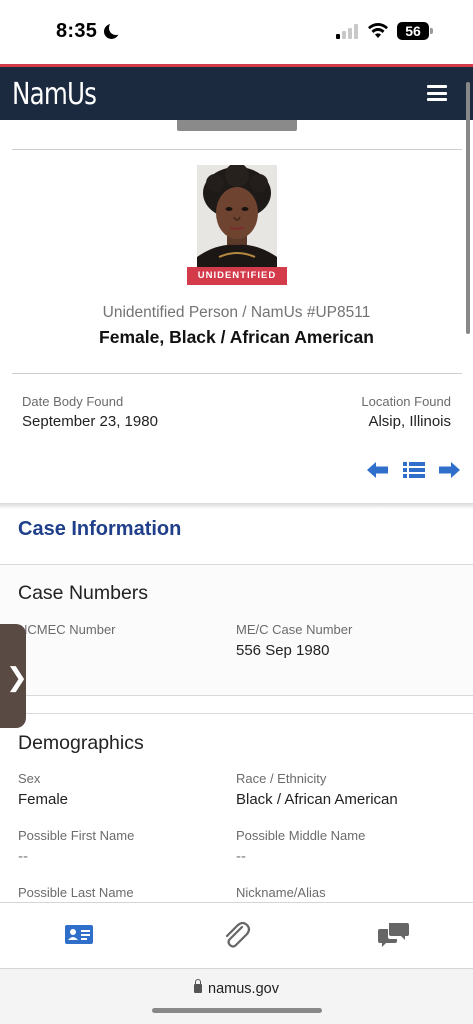 Image resolution: width=473 pixels, height=1024 pixels. Describe the element at coordinates (237, 217) in the screenshot. I see `reconstruction-portrait` at that location.